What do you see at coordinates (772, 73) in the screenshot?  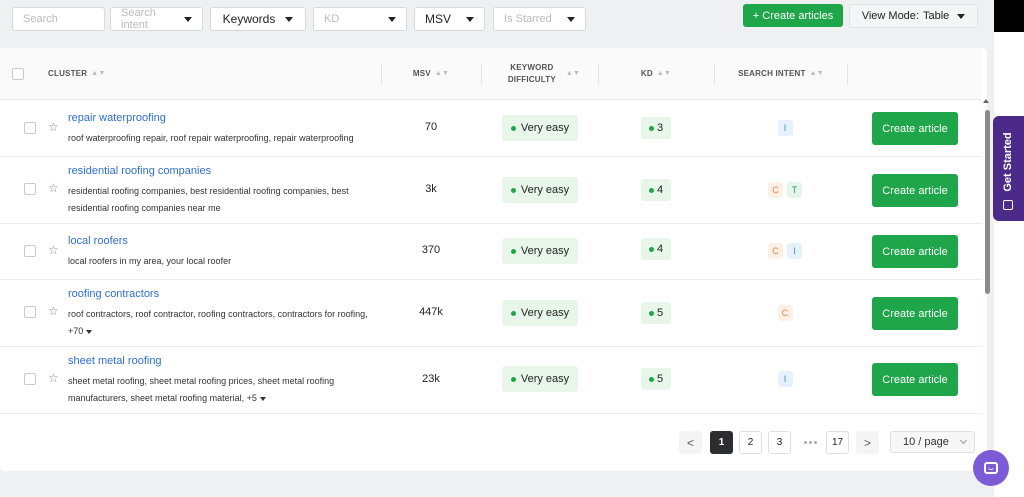 I see `column-search-intent-label: Search Intent` at bounding box center [772, 73].